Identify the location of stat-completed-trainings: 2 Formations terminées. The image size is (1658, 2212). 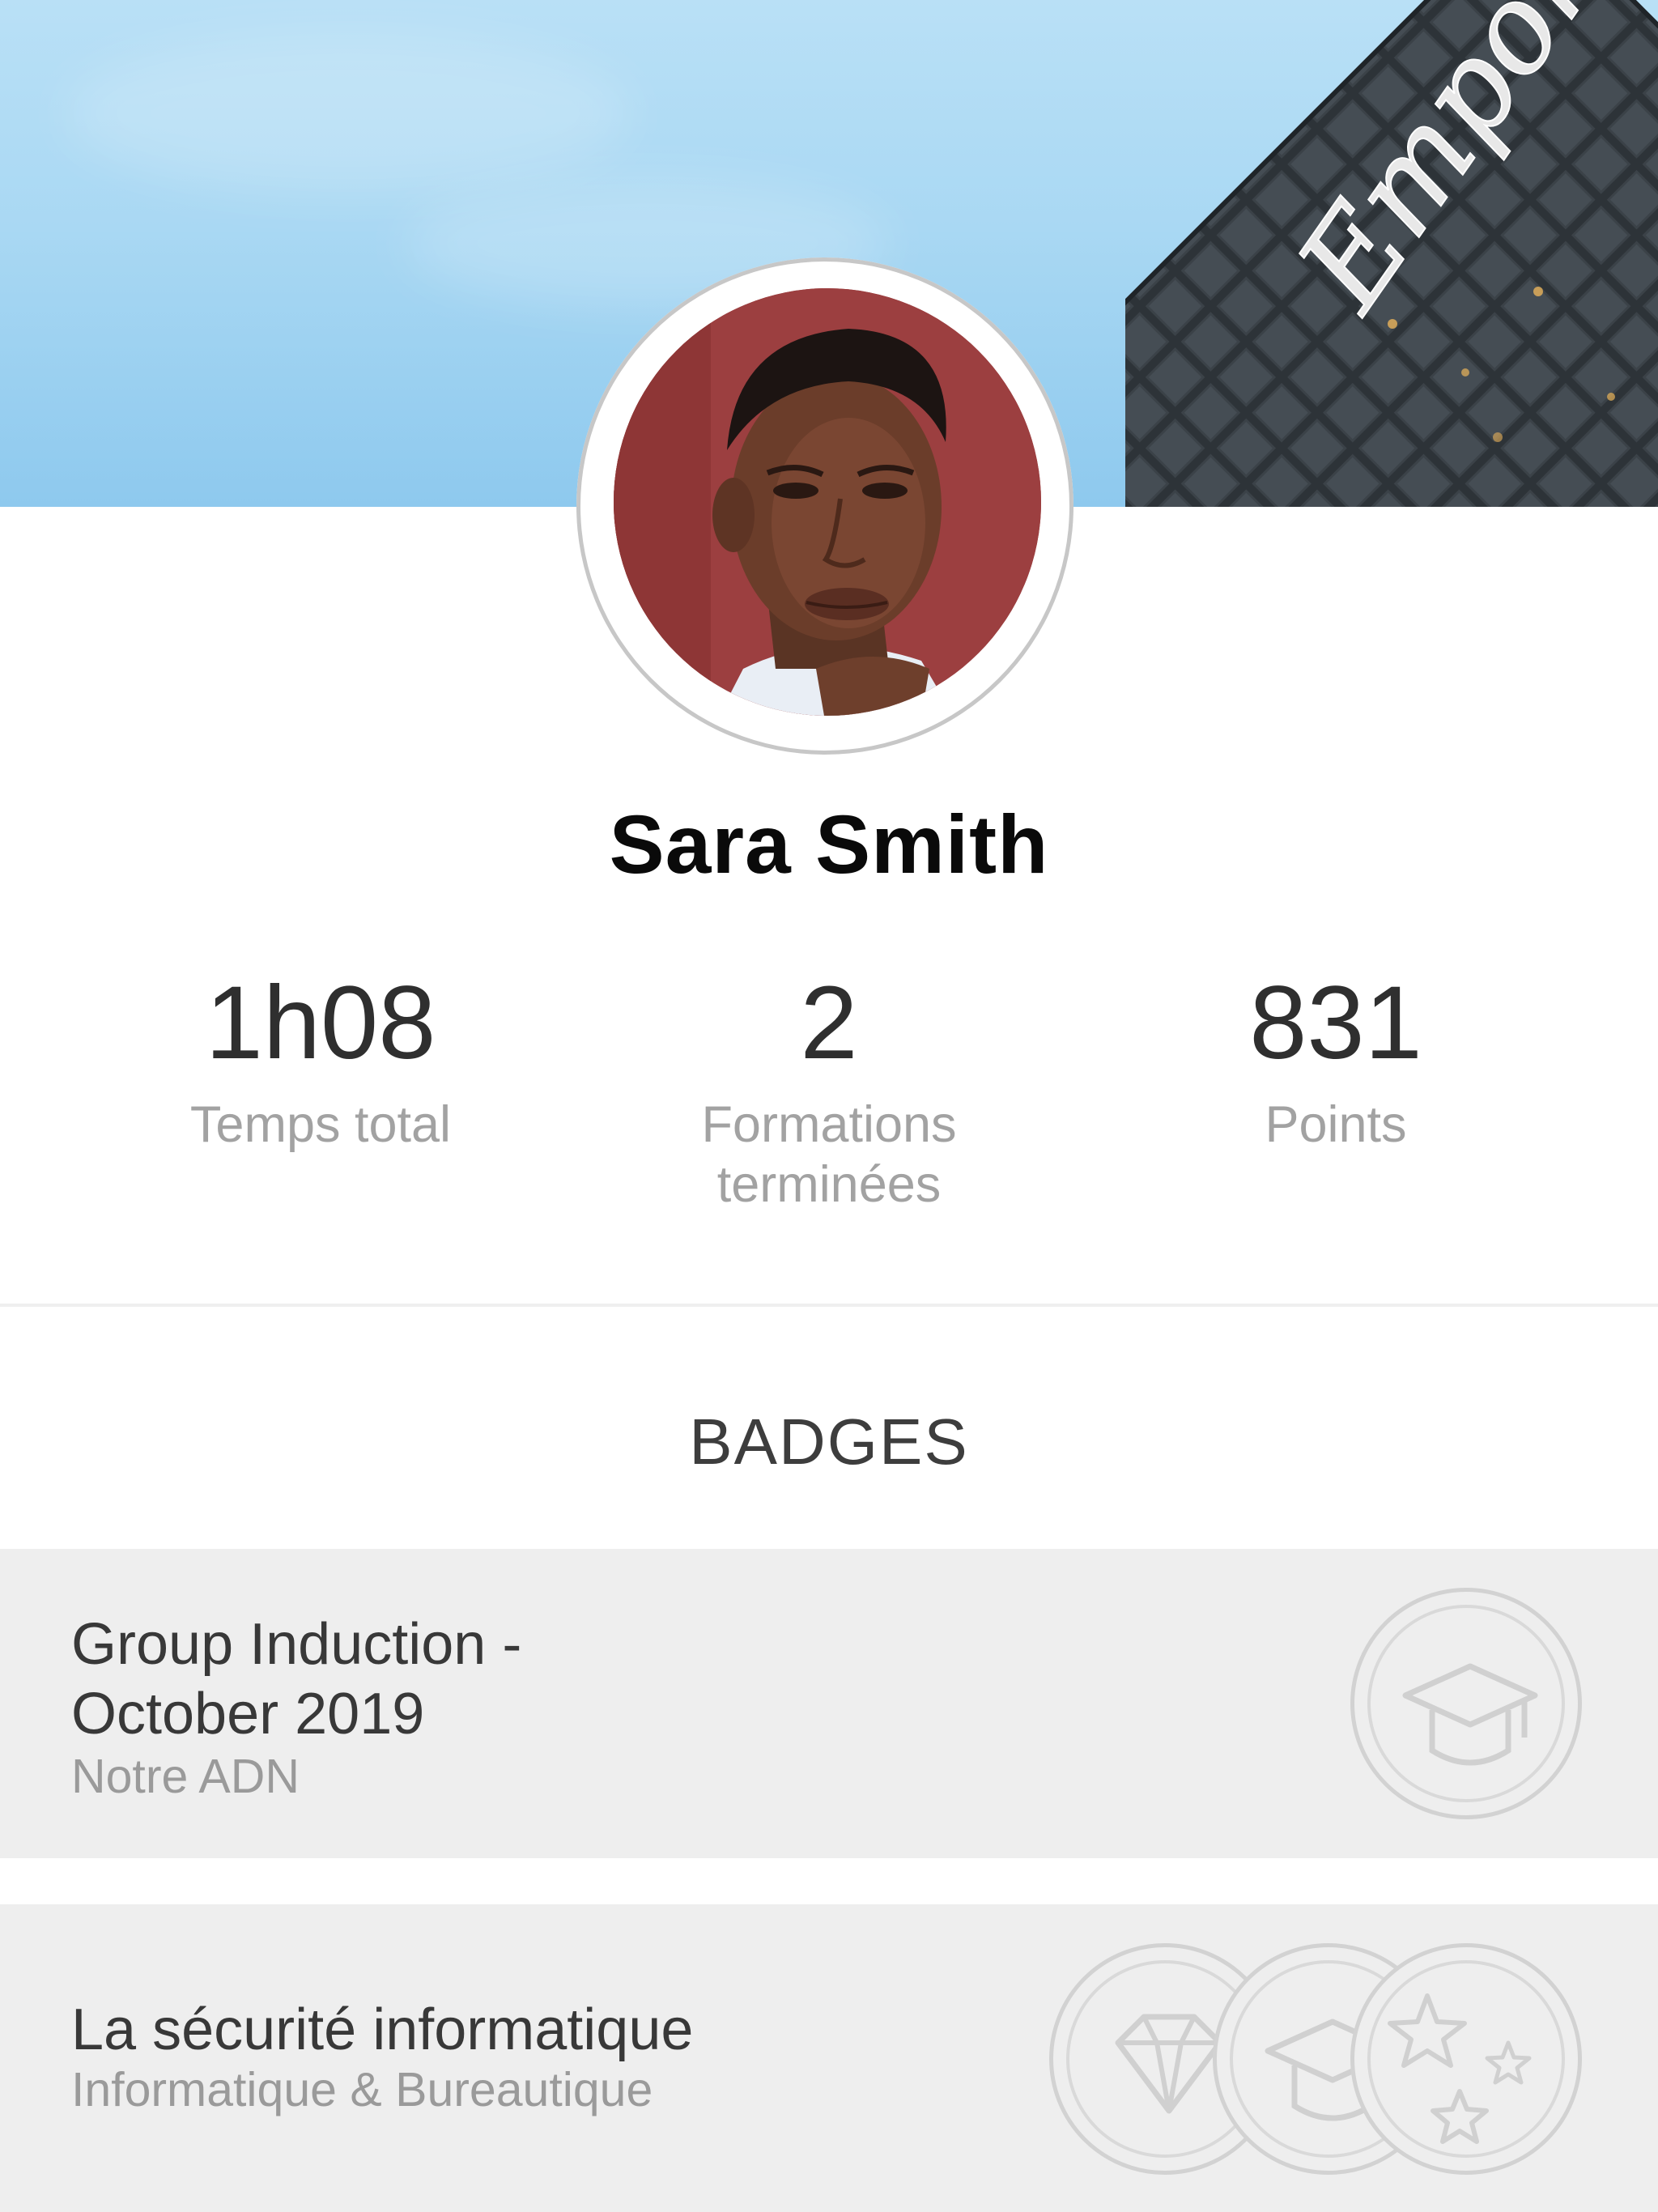
(829, 1094).